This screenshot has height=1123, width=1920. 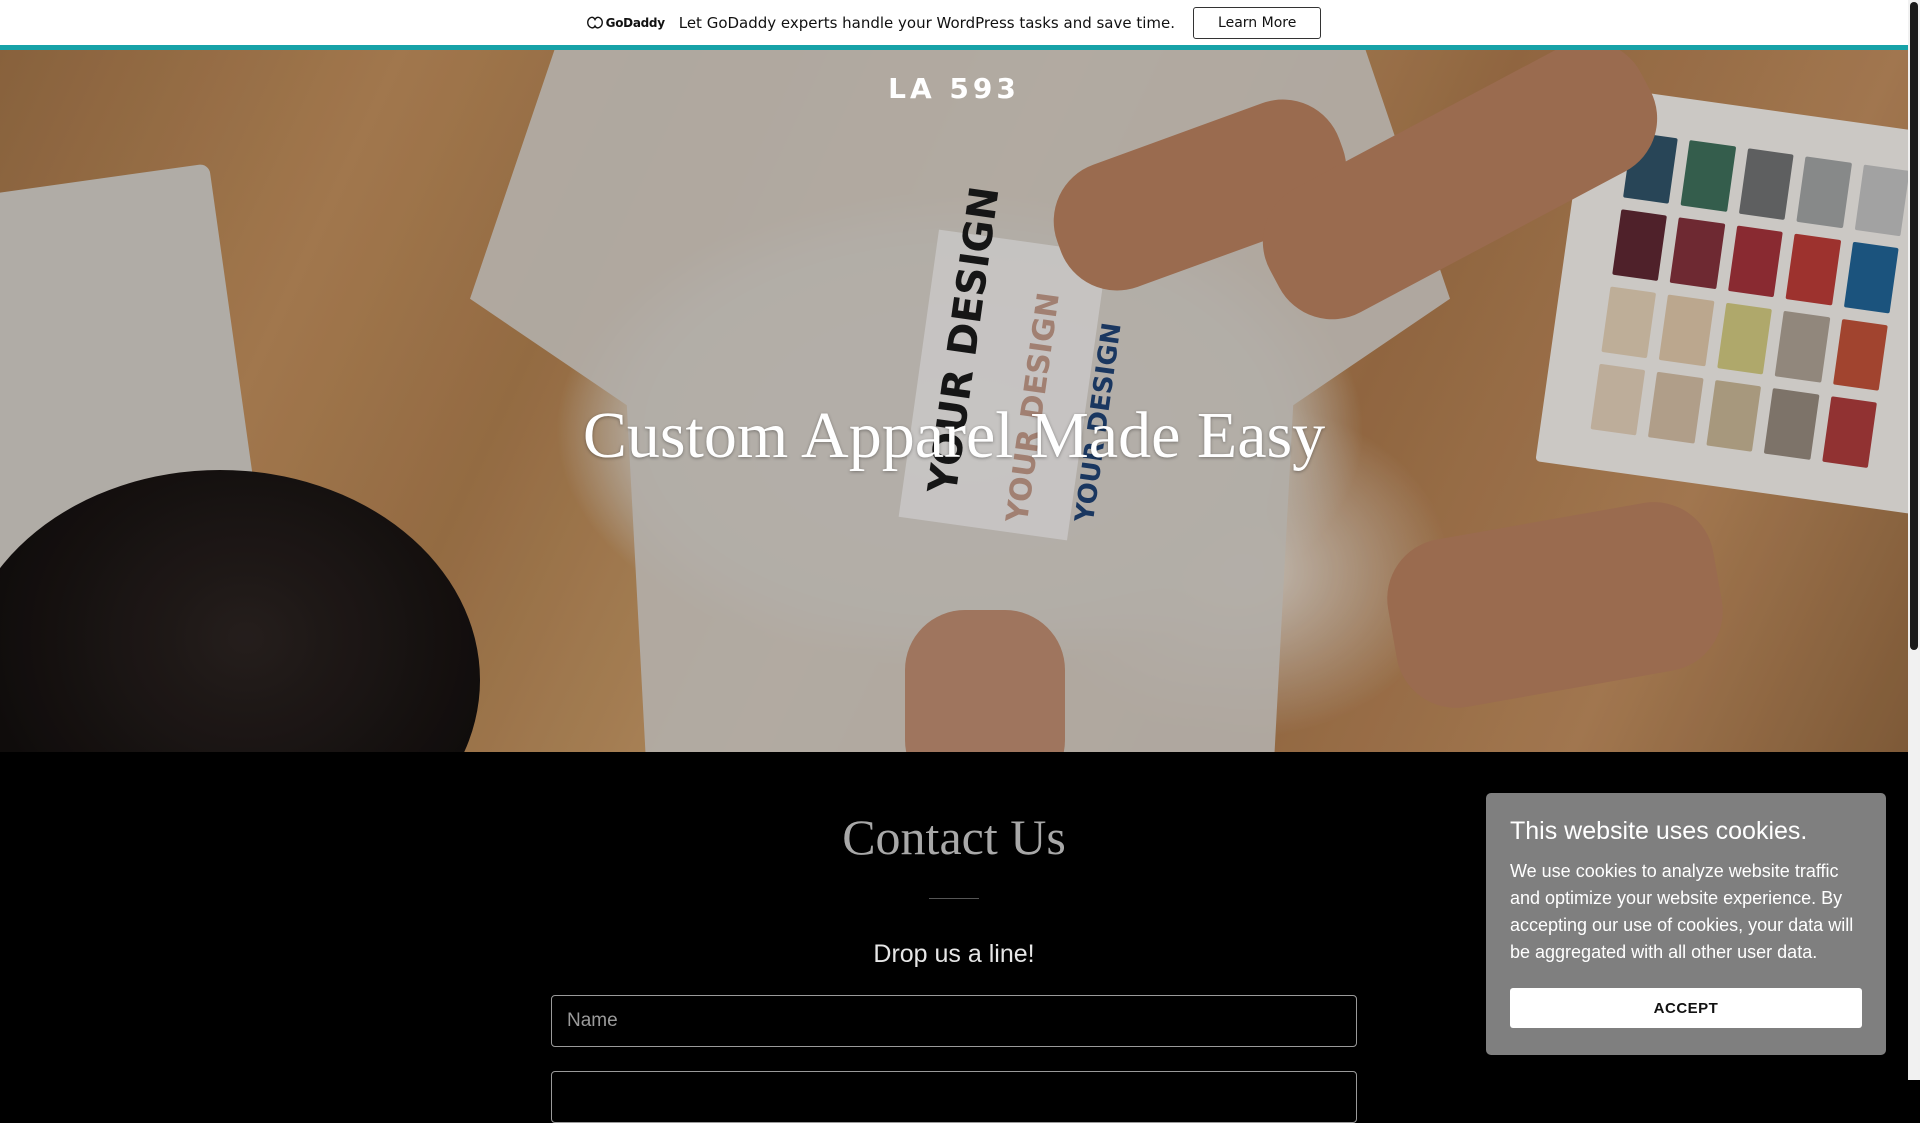 I want to click on accept-cookies-button: ACCEPT, so click(x=1686, y=1008).